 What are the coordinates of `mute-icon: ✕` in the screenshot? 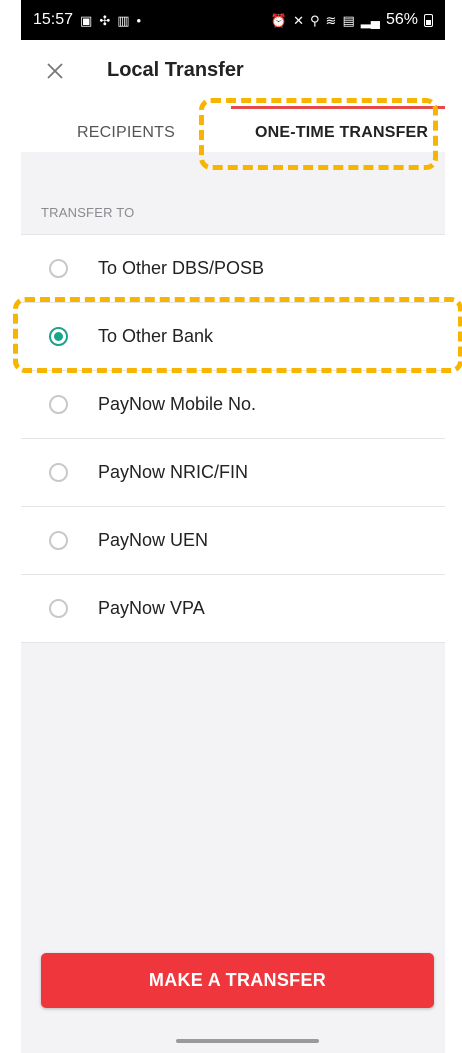 It's located at (299, 20).